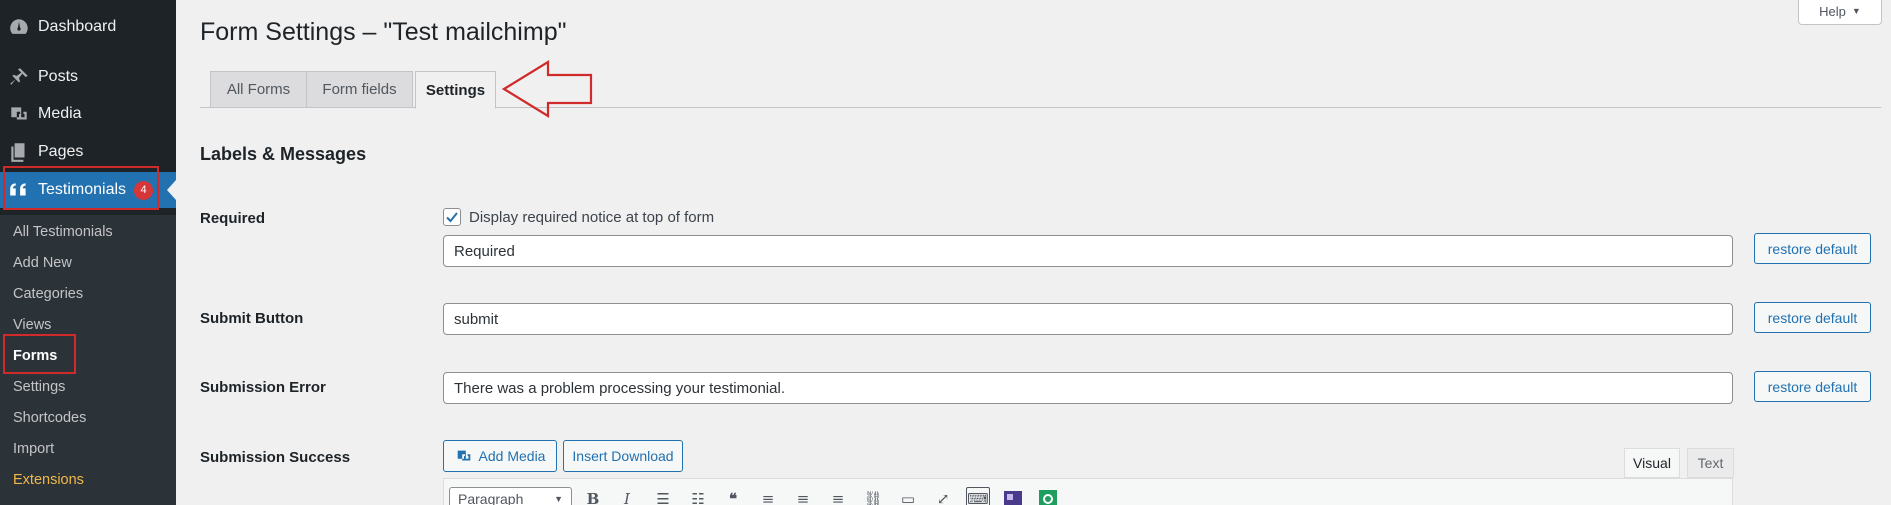  What do you see at coordinates (19, 77) in the screenshot?
I see `pin-icon` at bounding box center [19, 77].